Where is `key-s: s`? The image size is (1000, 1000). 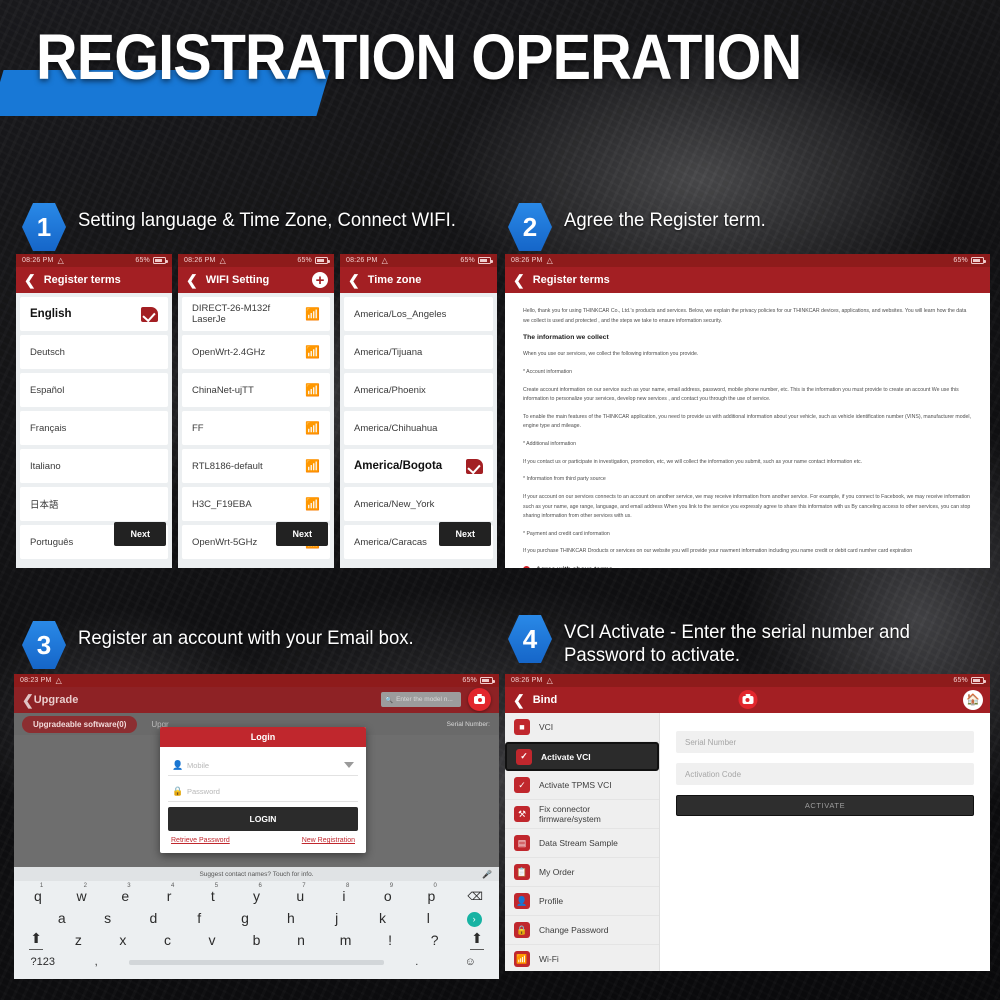 key-s: s is located at coordinates (108, 918).